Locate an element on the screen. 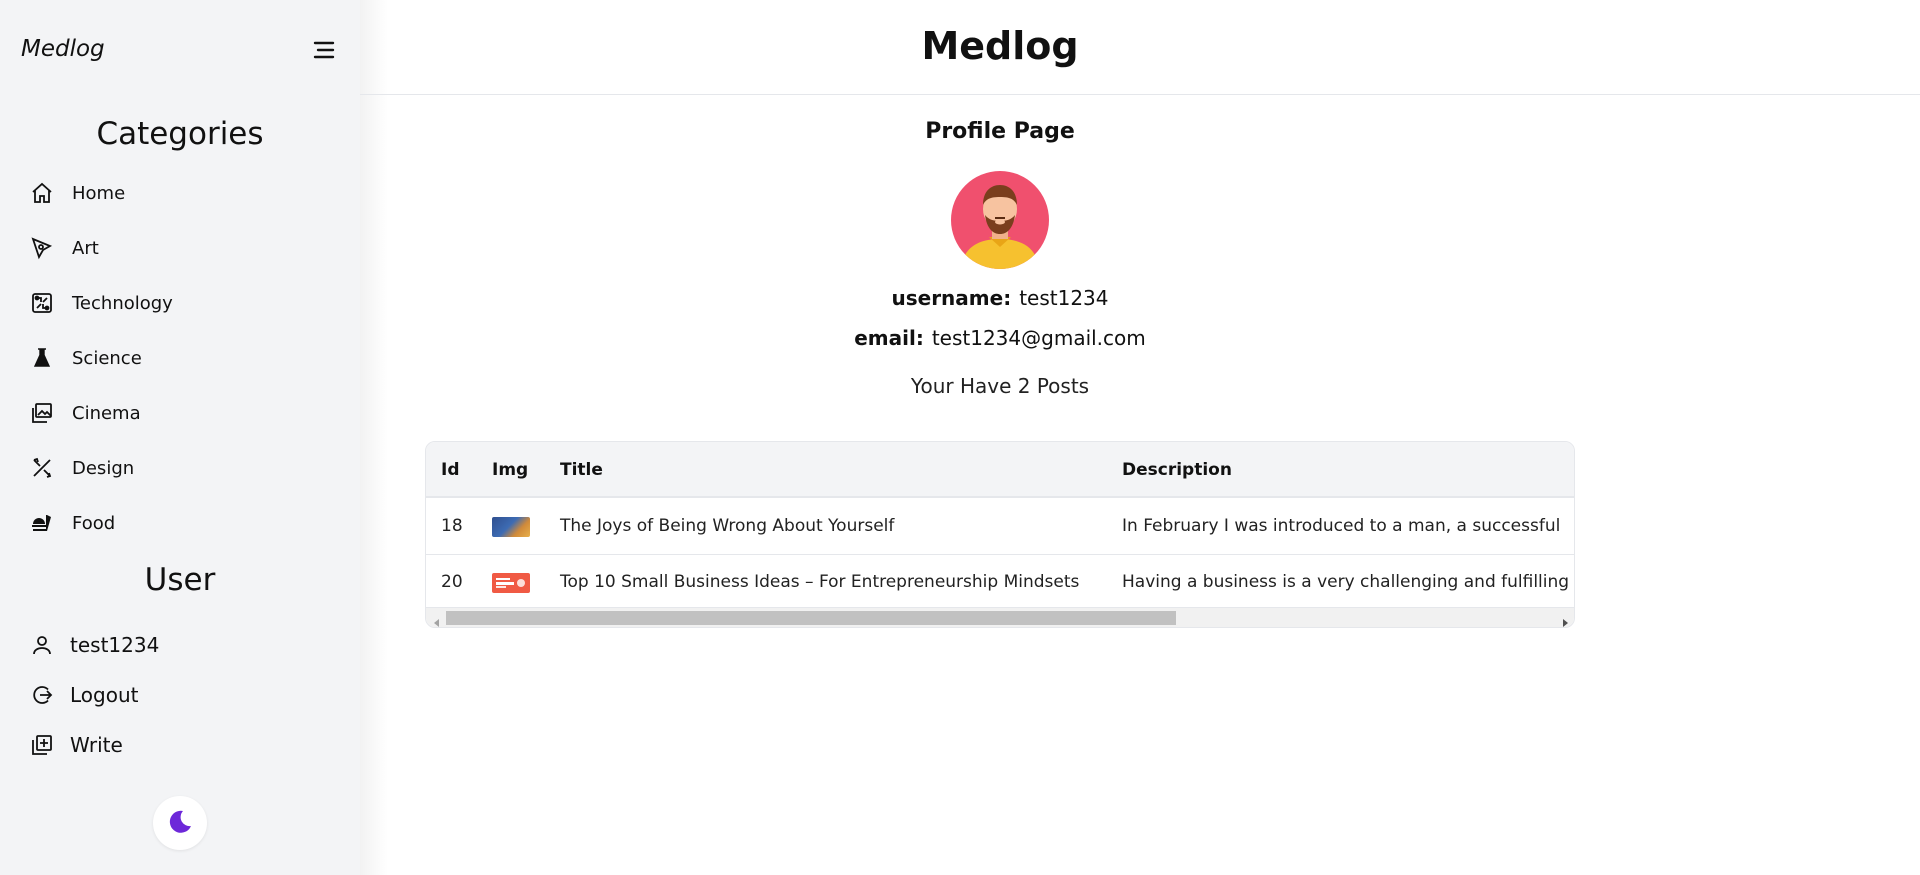  sidebar-item-label: Home is located at coordinates (99, 193).